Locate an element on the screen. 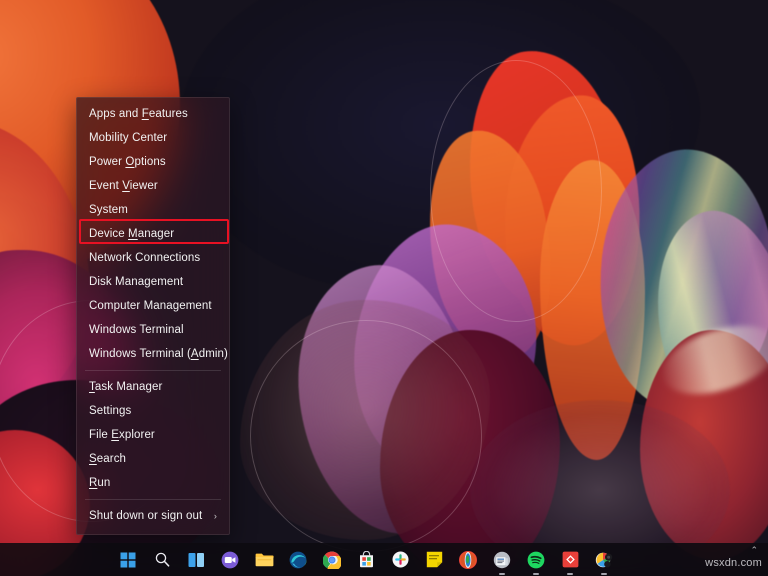  sticky-notes-button is located at coordinates (434, 560).